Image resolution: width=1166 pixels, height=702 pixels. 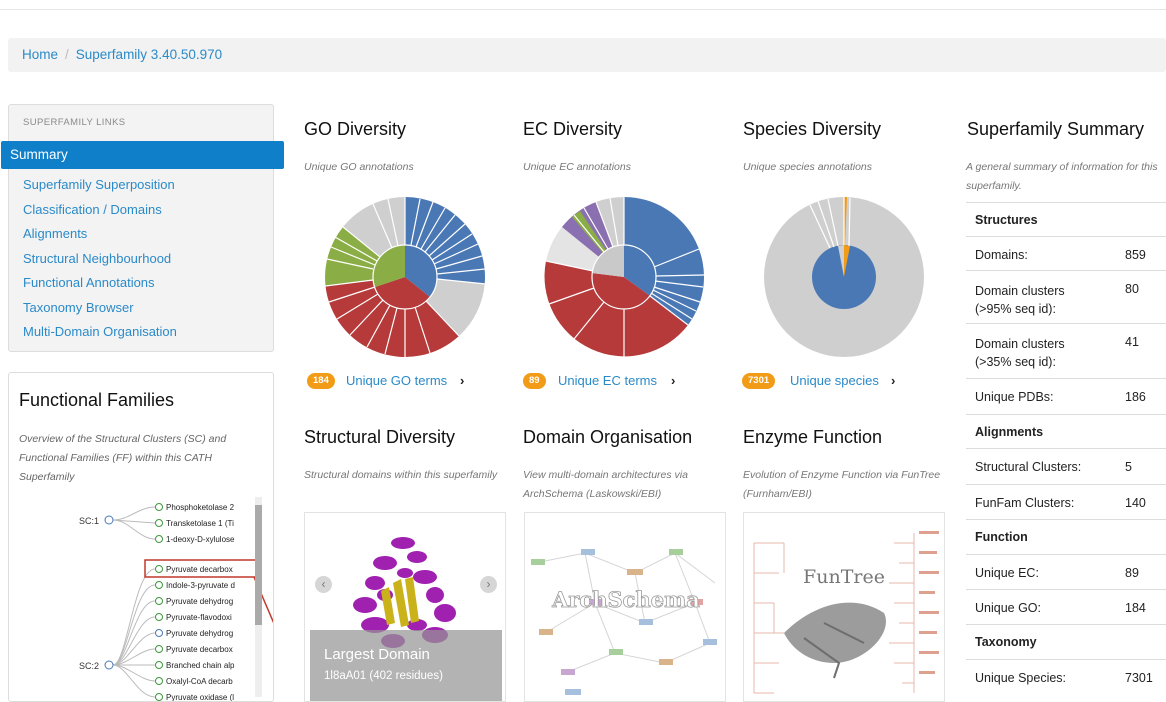 What do you see at coordinates (40, 54) in the screenshot?
I see `breadcrumb-home-link: Home` at bounding box center [40, 54].